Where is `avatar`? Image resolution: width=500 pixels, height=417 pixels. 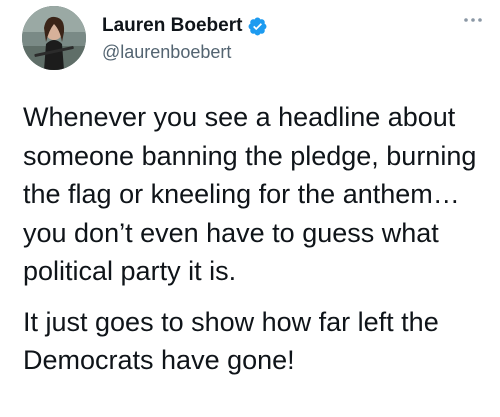
avatar is located at coordinates (54, 38).